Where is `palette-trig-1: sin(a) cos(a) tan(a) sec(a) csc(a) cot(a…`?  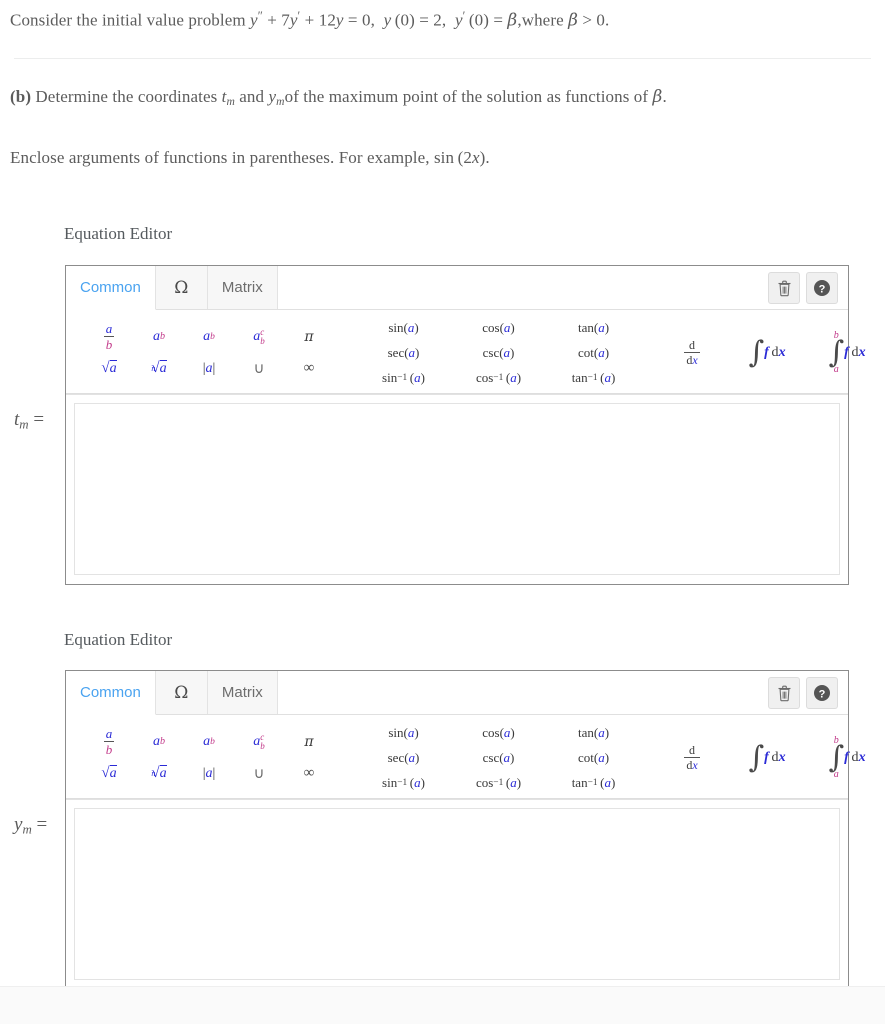 palette-trig-1: sin(a) cos(a) tan(a) sec(a) csc(a) cot(a… is located at coordinates (498, 352).